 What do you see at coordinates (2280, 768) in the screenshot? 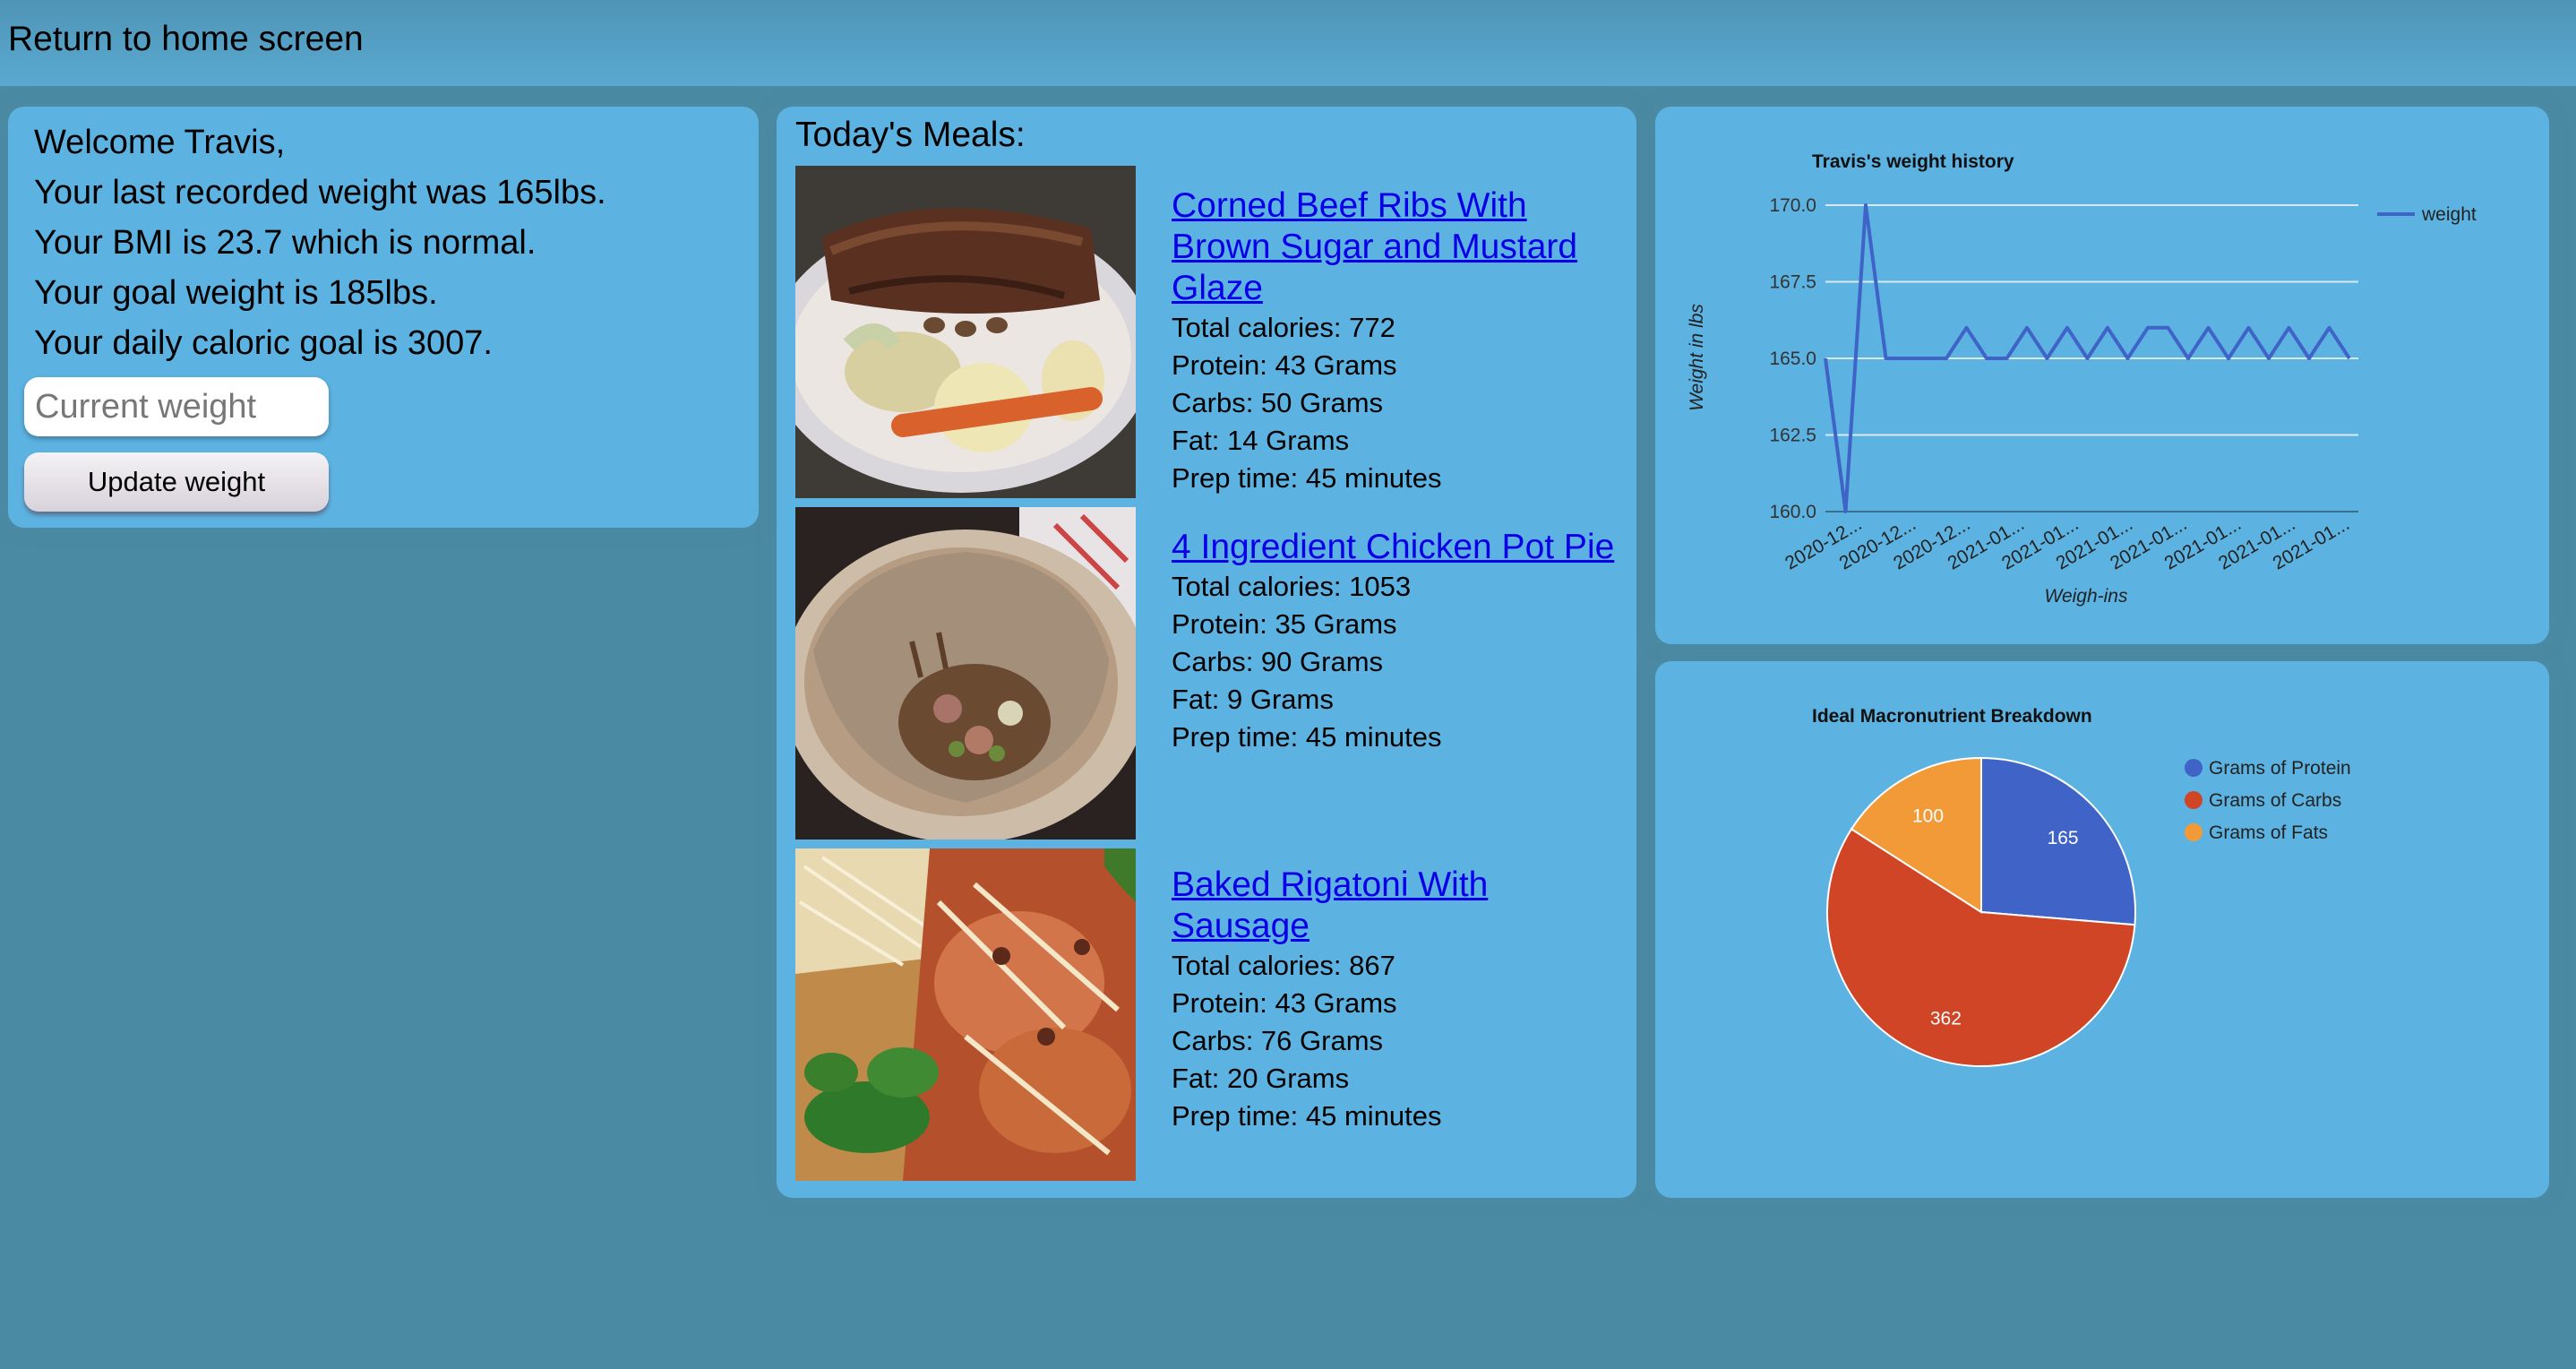
I see `legend-label: Grams of Protein` at bounding box center [2280, 768].